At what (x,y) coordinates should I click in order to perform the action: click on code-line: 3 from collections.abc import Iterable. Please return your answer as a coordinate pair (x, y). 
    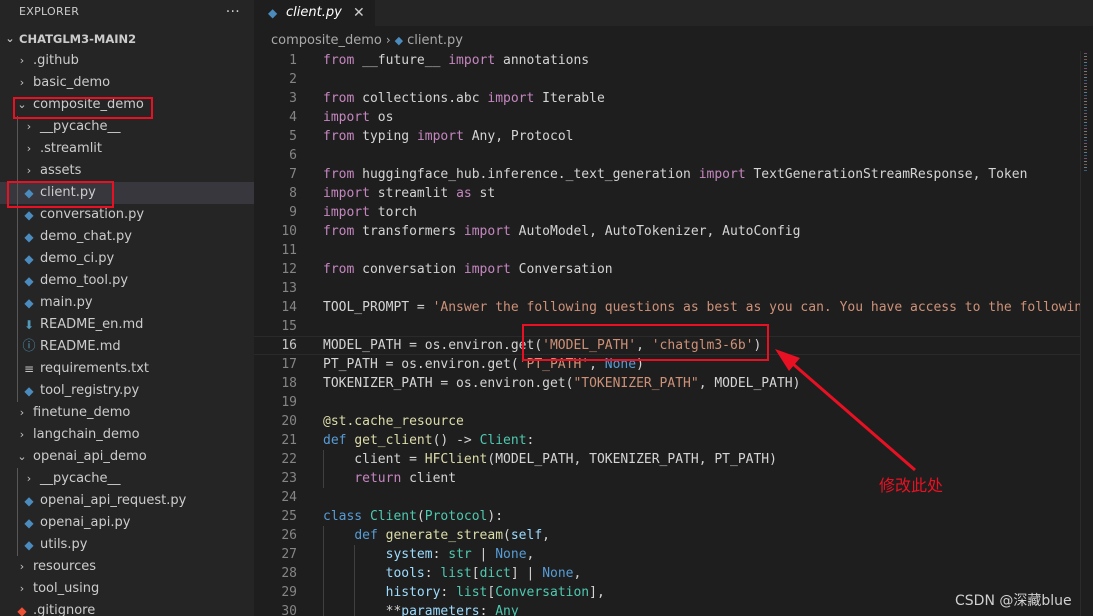
    Looking at the image, I should click on (667, 98).